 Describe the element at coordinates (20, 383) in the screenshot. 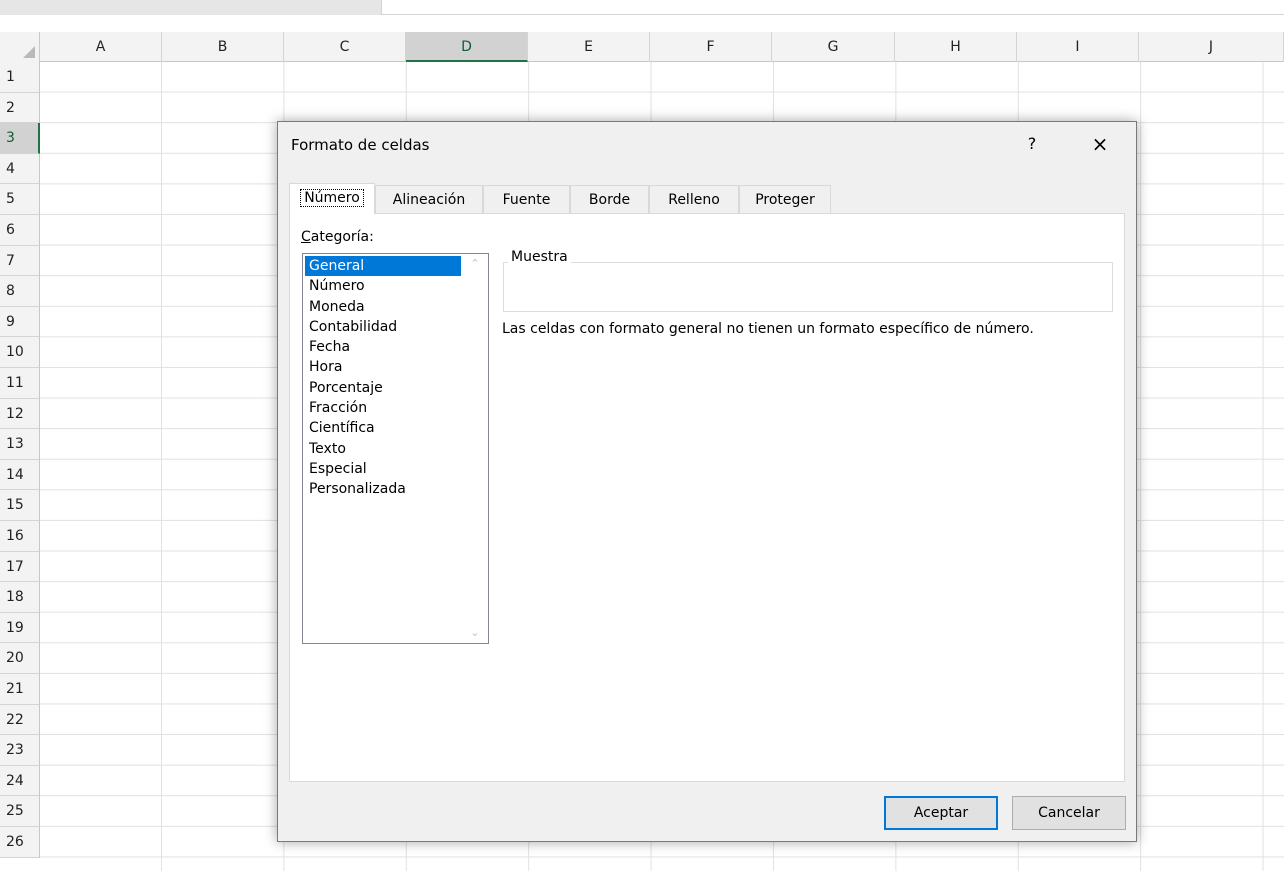

I see `row-header-11: 11` at that location.